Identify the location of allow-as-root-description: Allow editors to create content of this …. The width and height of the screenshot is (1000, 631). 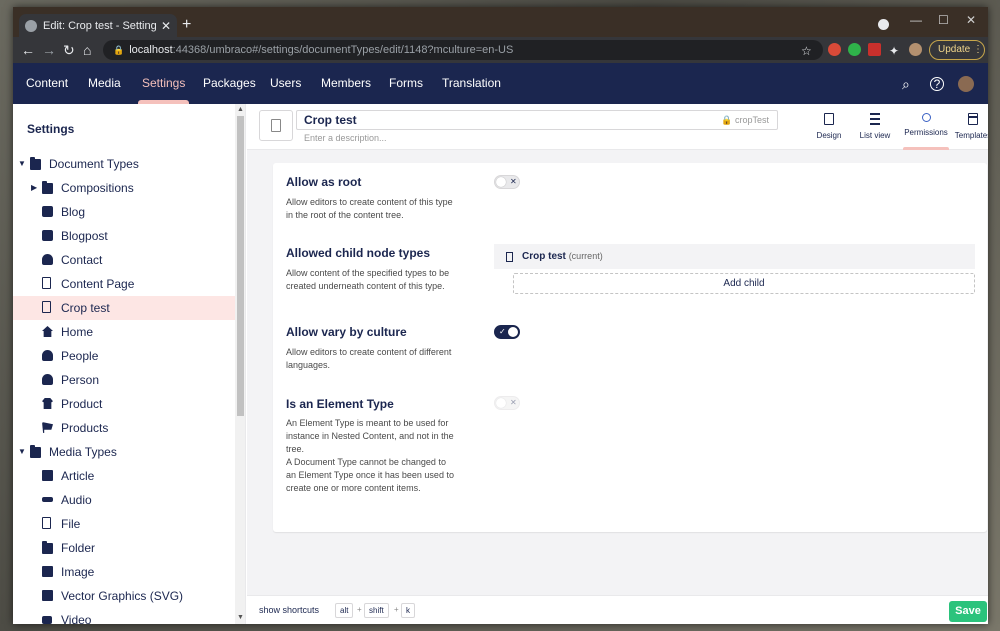
(369, 208).